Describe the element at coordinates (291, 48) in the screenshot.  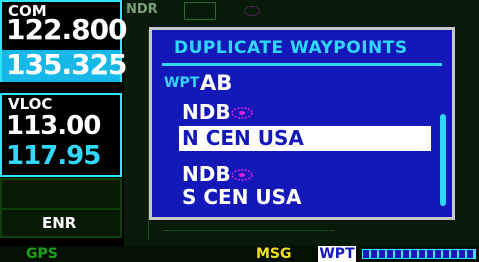
I see `dialog-title: DUPLICATE WAYPOINTS` at that location.